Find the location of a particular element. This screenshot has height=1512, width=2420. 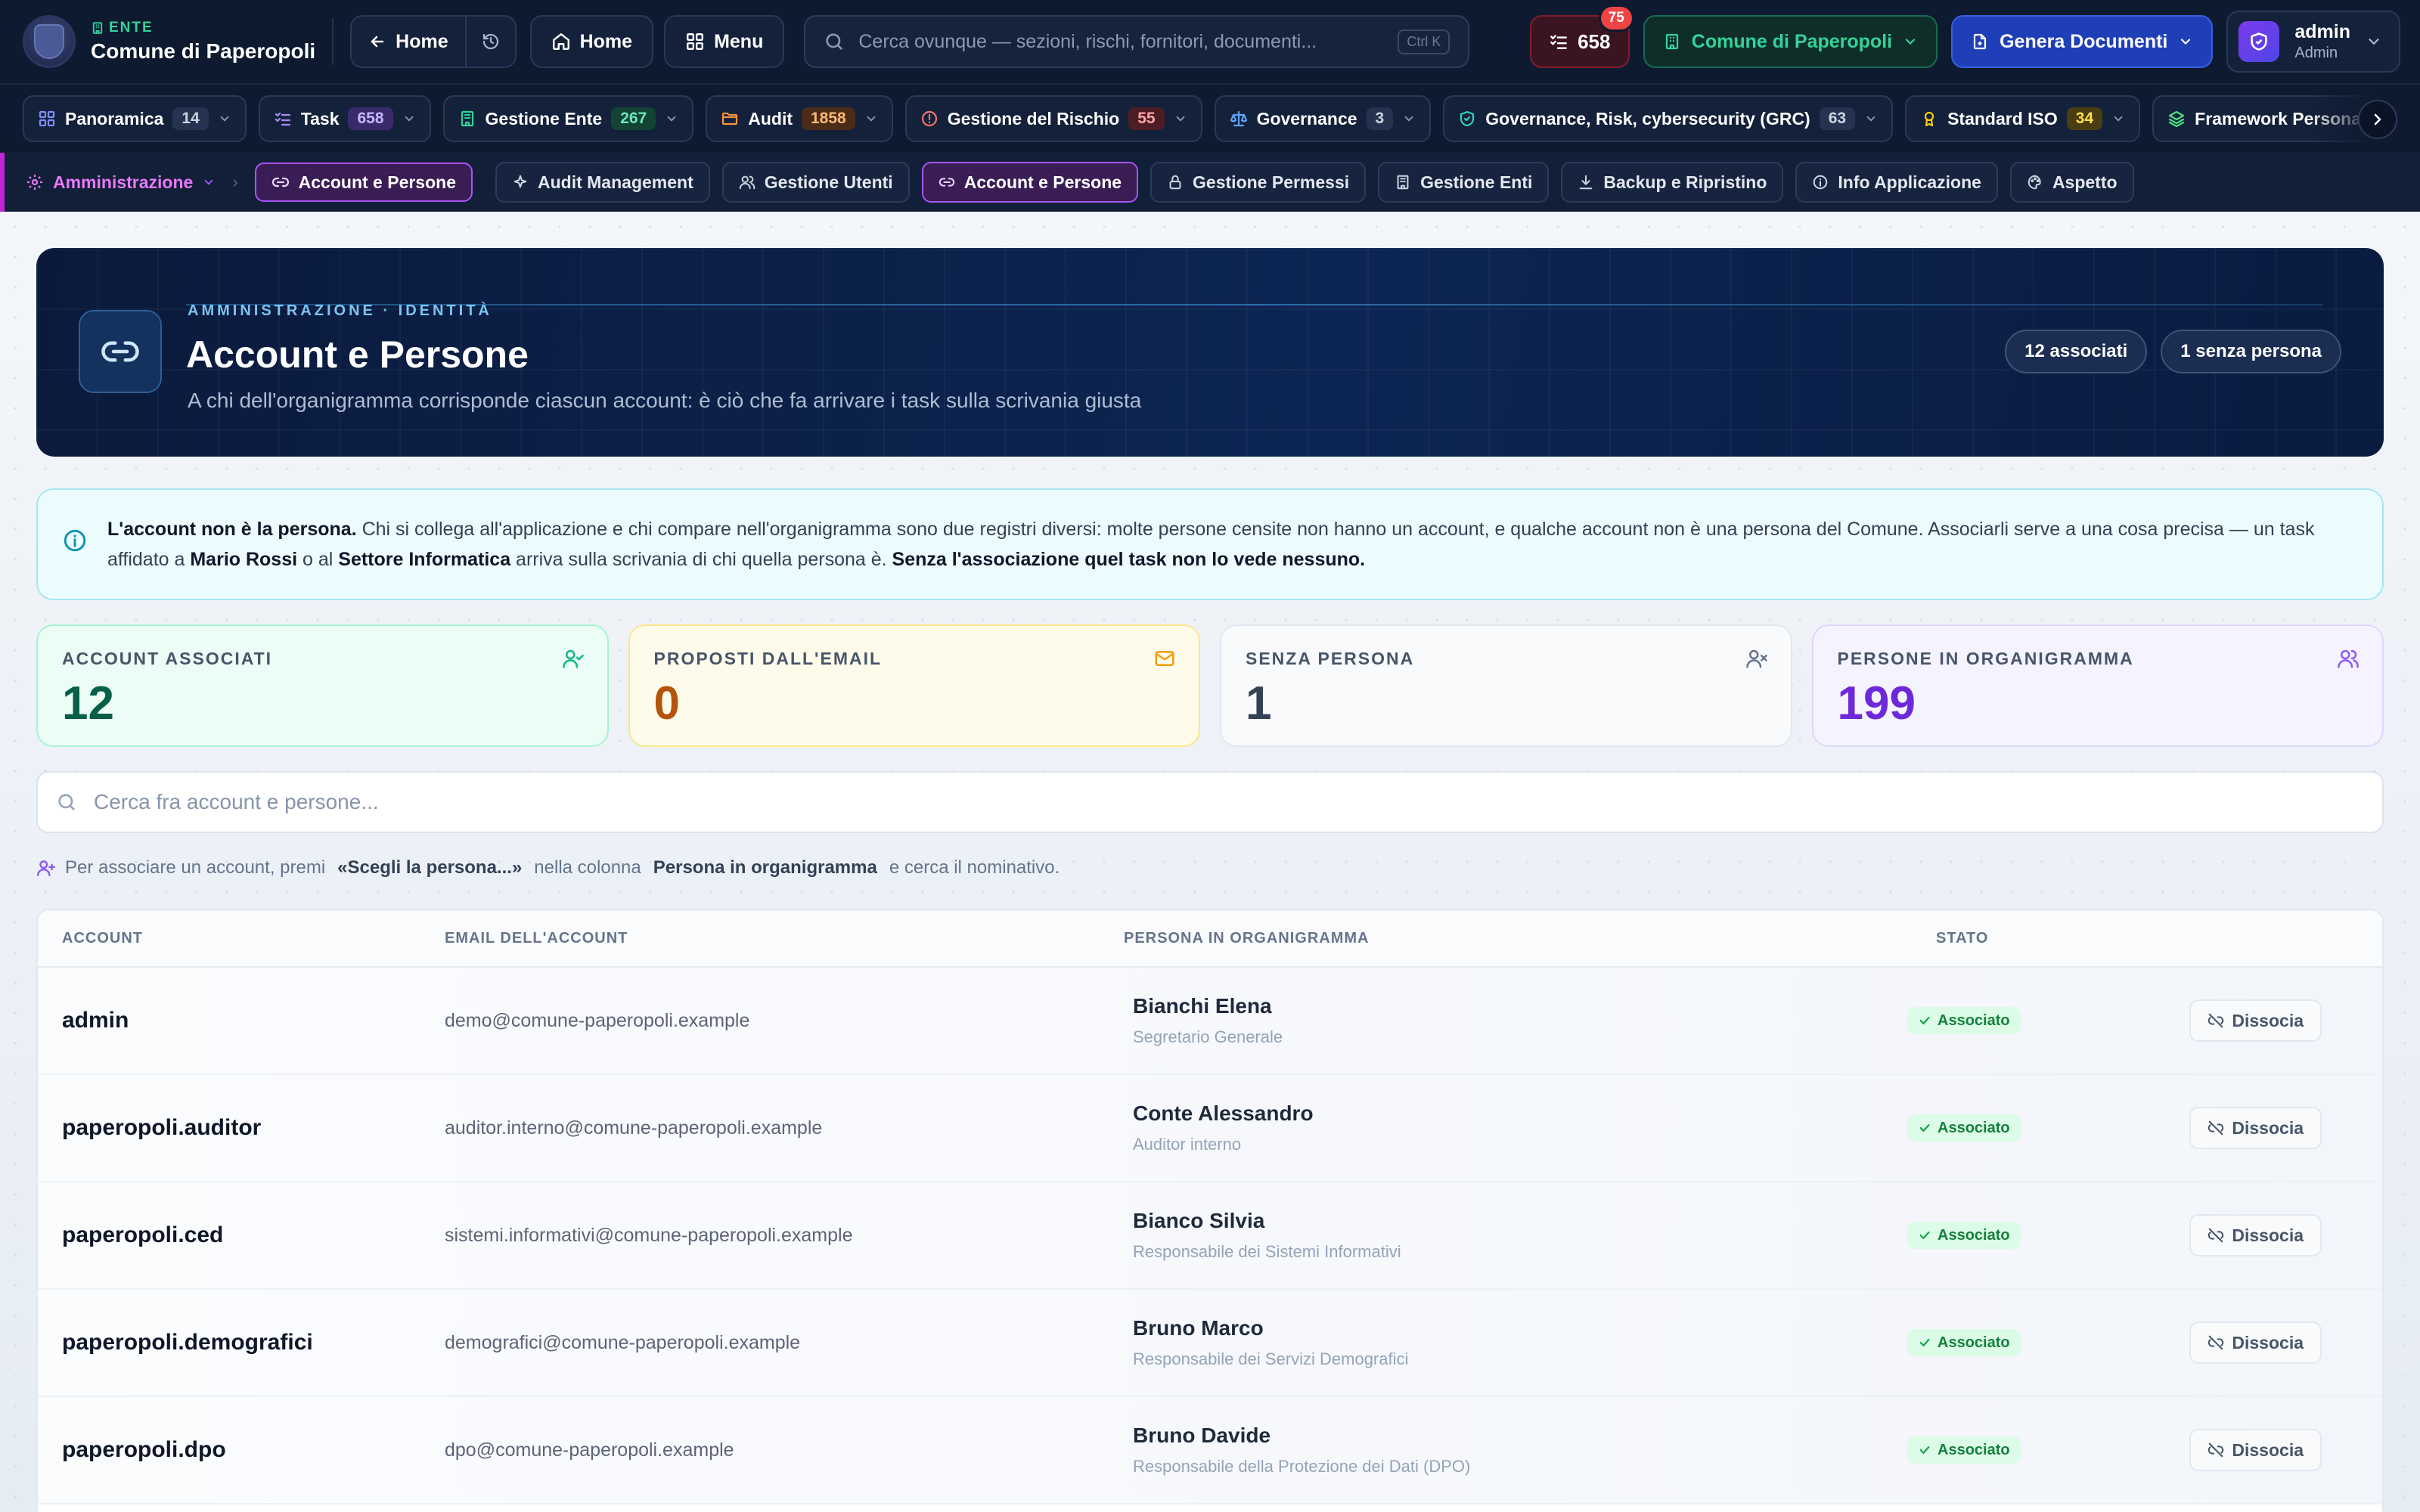

tasks-button: 658 75 is located at coordinates (1581, 36).